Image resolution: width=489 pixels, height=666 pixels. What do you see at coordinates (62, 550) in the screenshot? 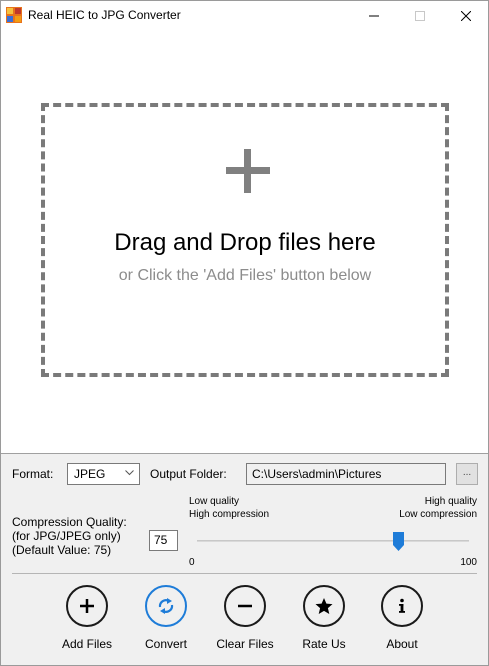
I see `compression-default-label: (Default Value: 75)` at bounding box center [62, 550].